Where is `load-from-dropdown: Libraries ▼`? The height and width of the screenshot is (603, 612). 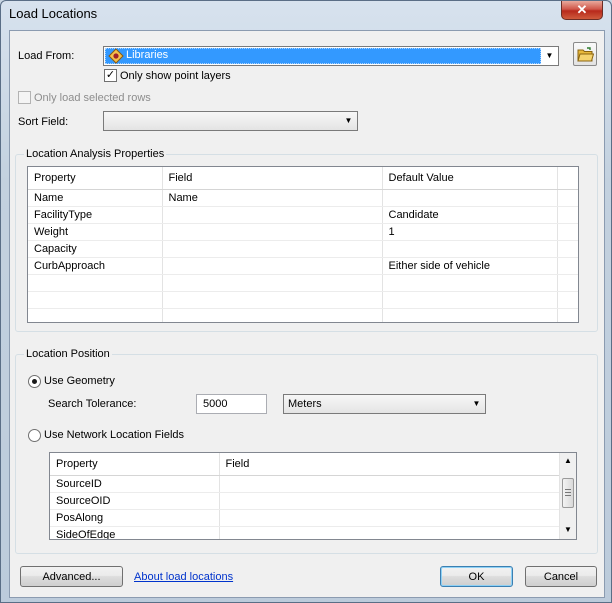
load-from-dropdown: Libraries ▼ is located at coordinates (331, 56).